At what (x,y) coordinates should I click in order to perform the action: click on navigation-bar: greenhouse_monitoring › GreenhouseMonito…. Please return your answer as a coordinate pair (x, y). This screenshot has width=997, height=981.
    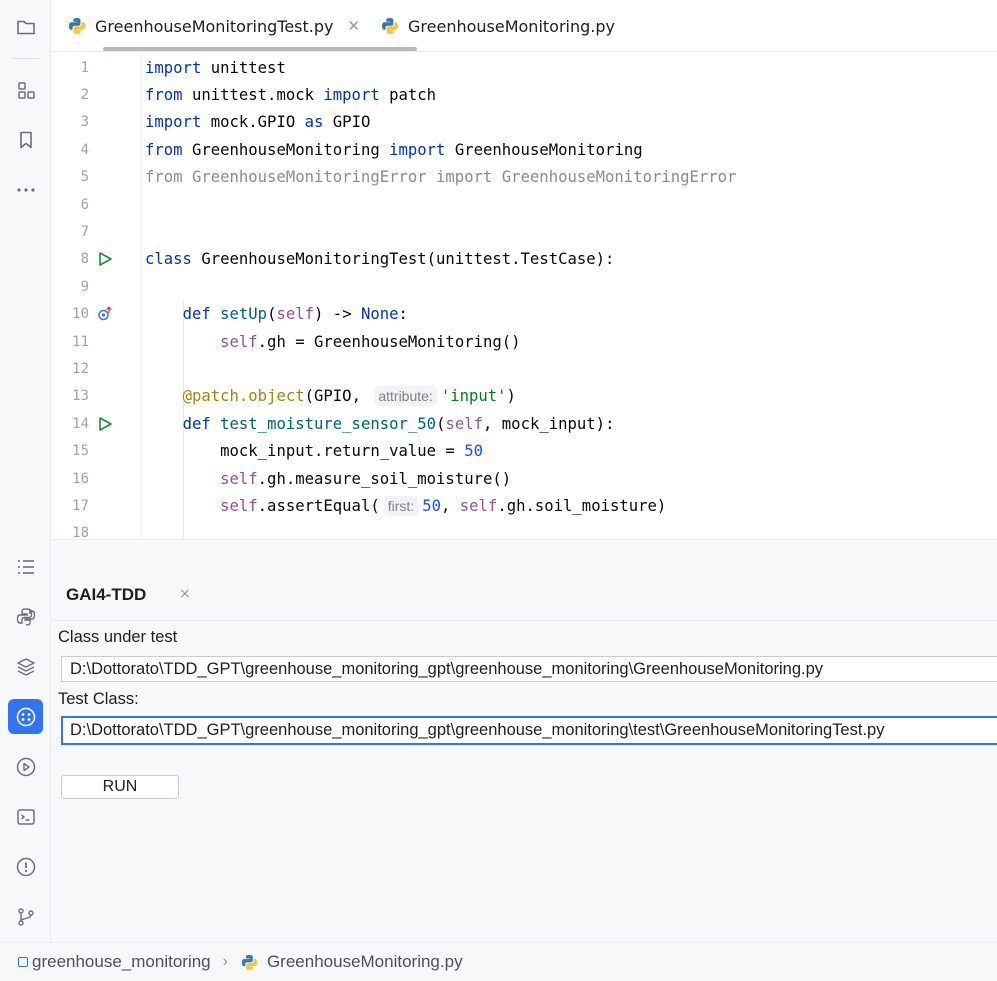
    Looking at the image, I should click on (498, 961).